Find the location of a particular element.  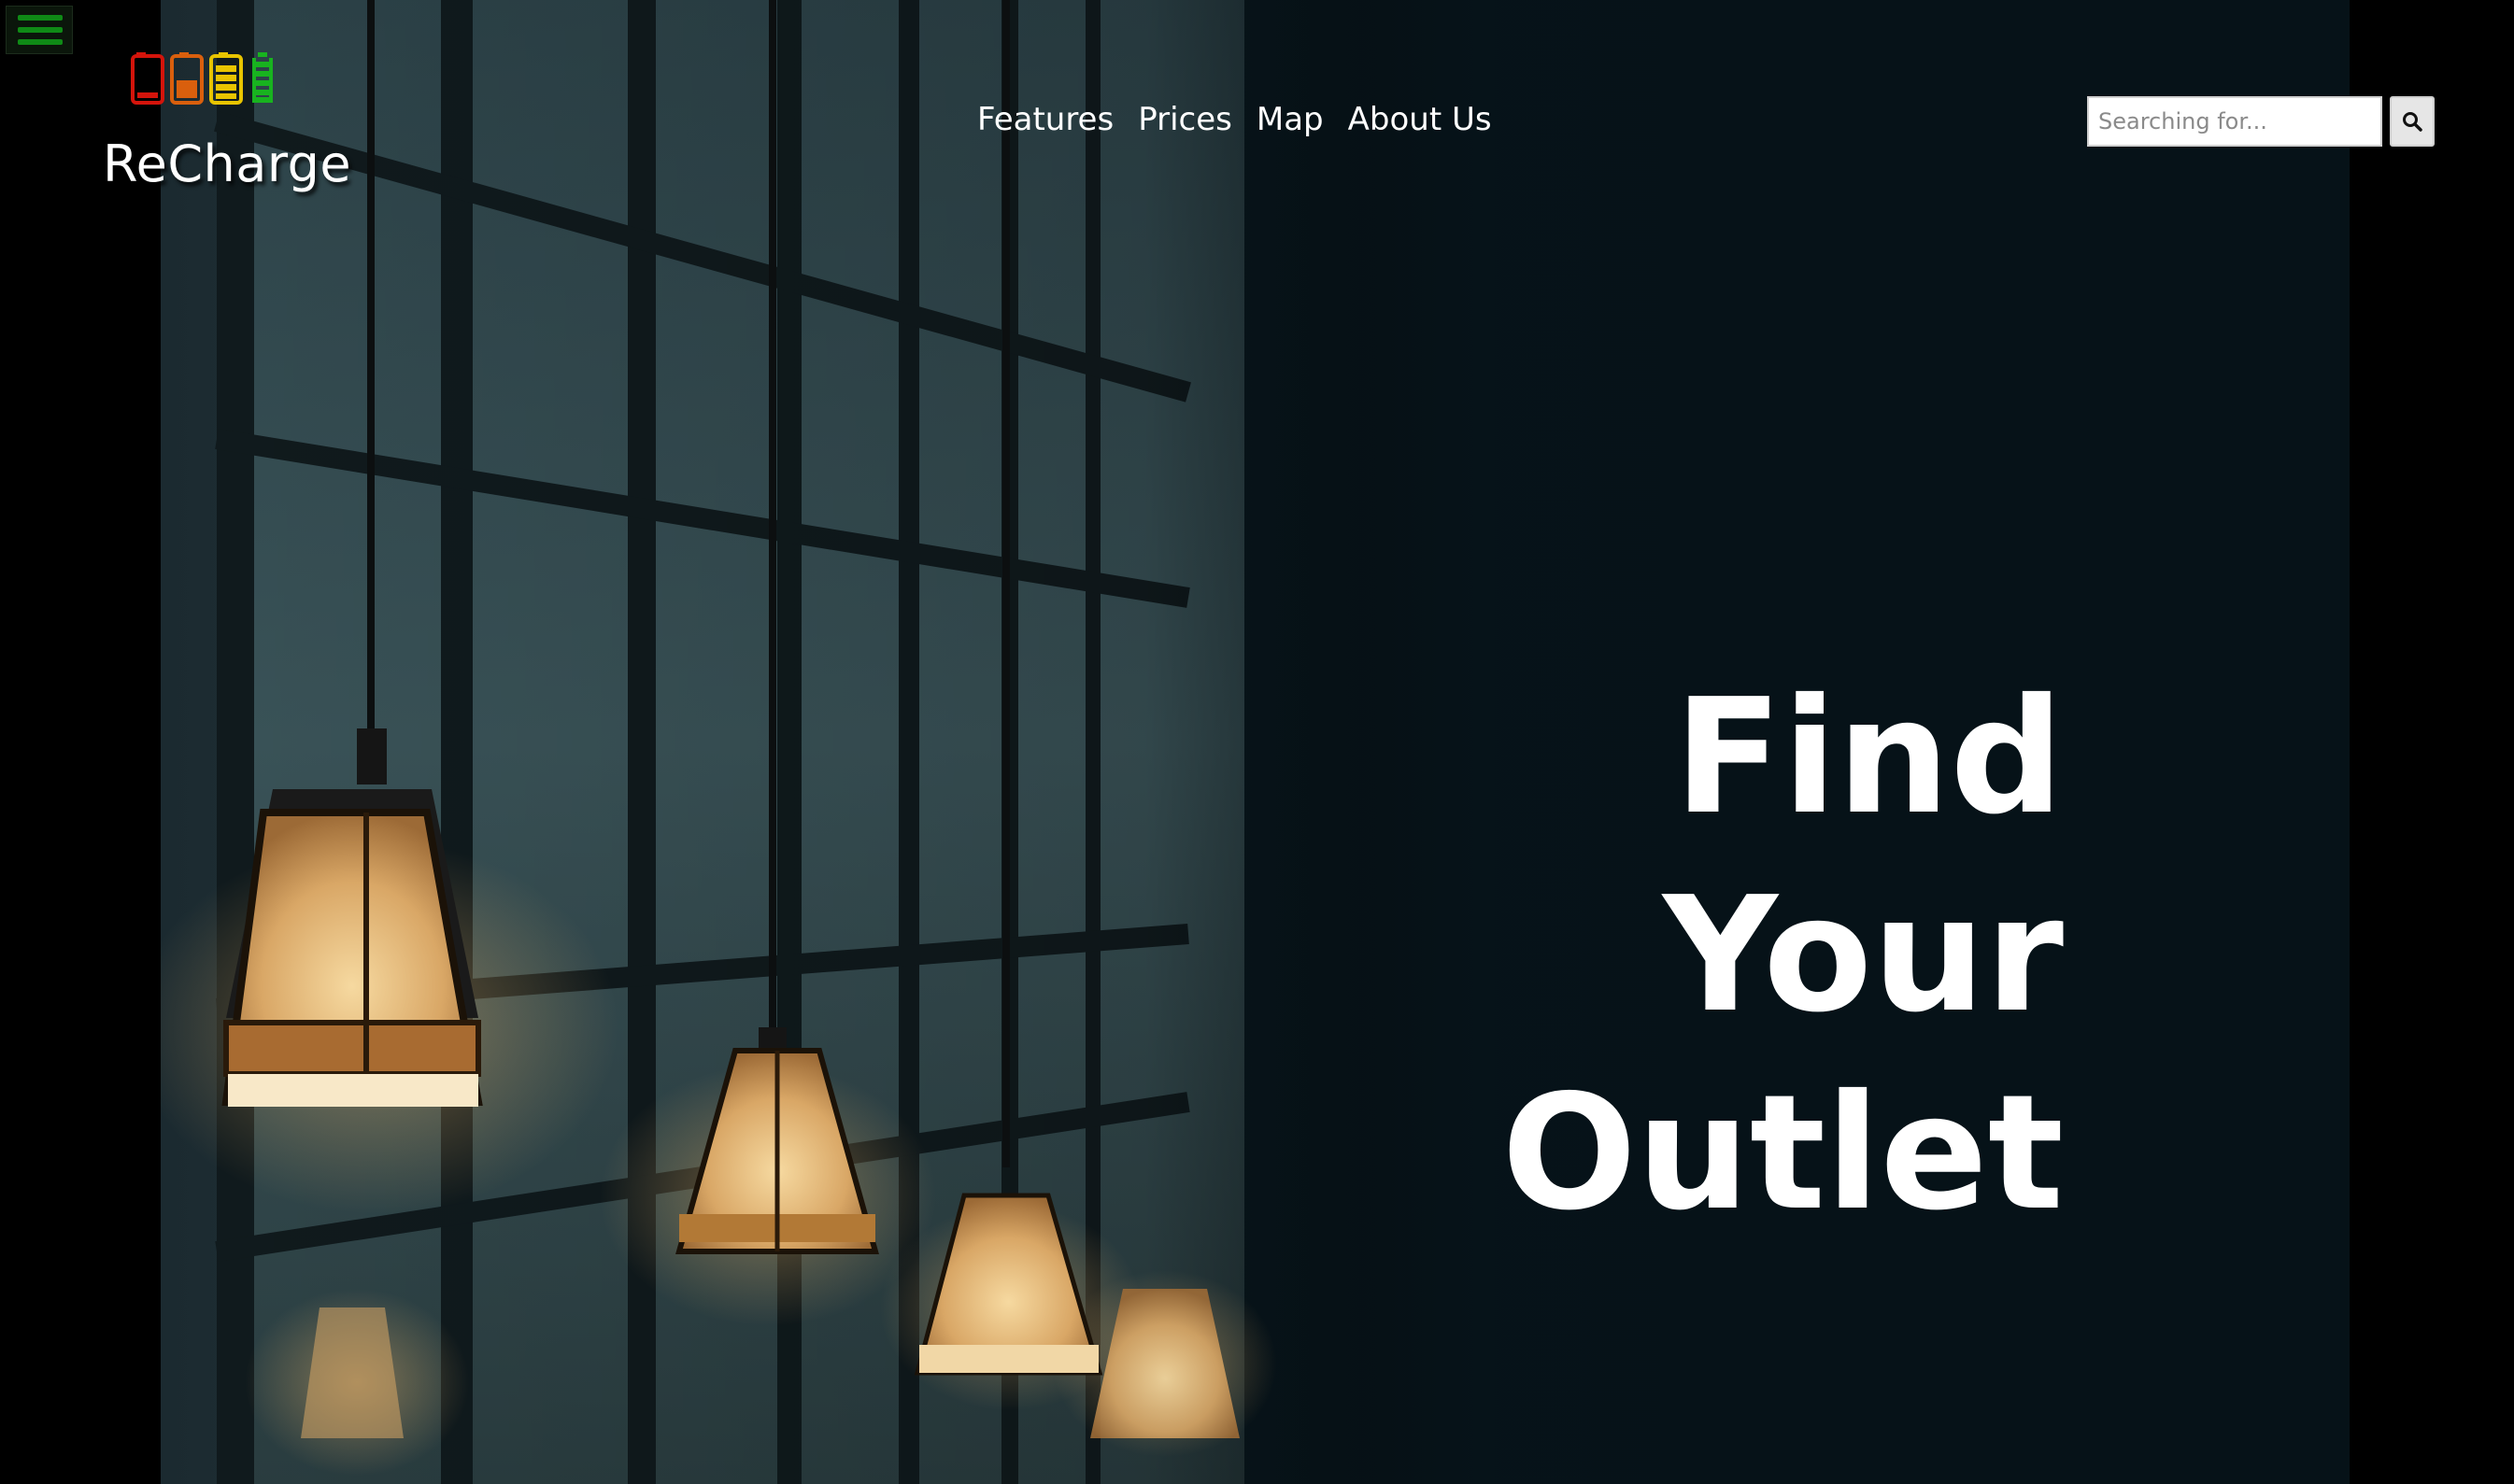

nav-link-map: Map is located at coordinates (1290, 119).